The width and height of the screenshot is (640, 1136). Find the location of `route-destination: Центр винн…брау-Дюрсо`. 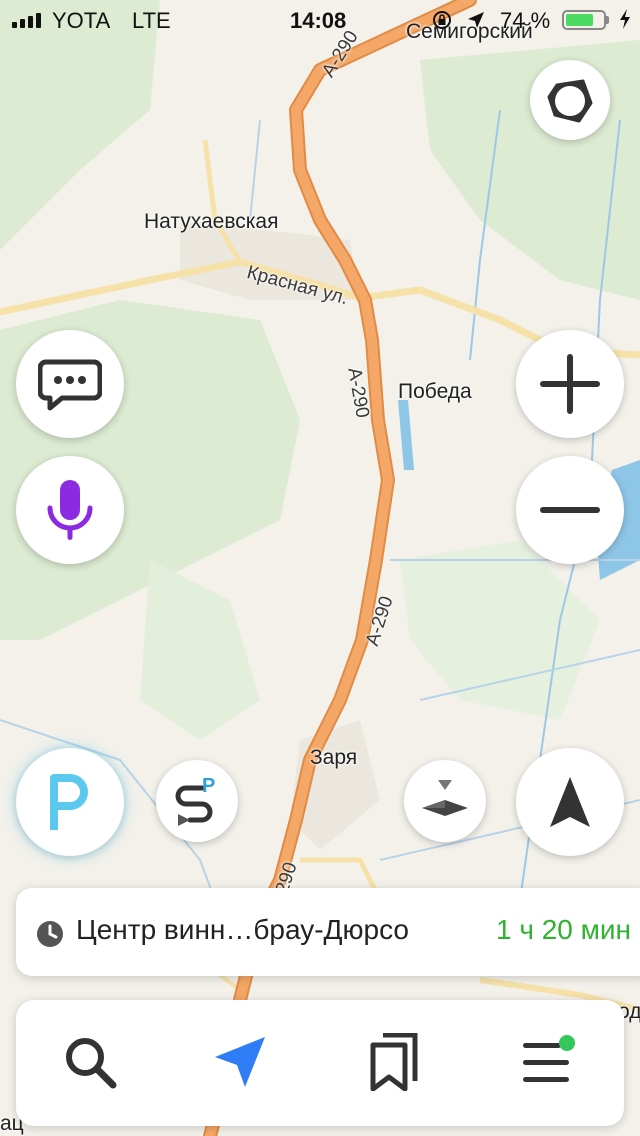

route-destination: Центр винн…брау-Дюрсо is located at coordinates (242, 929).